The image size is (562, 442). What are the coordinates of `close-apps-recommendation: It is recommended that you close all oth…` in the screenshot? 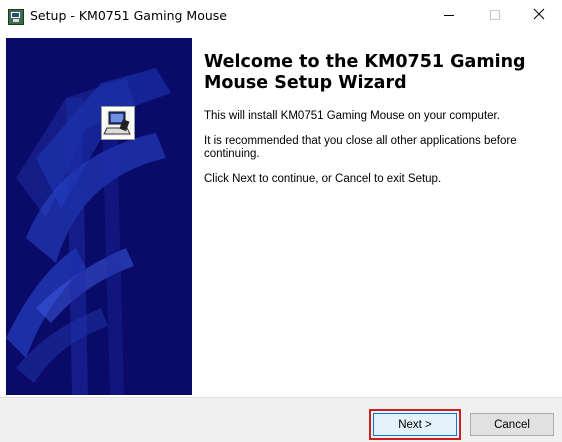 It's located at (360, 147).